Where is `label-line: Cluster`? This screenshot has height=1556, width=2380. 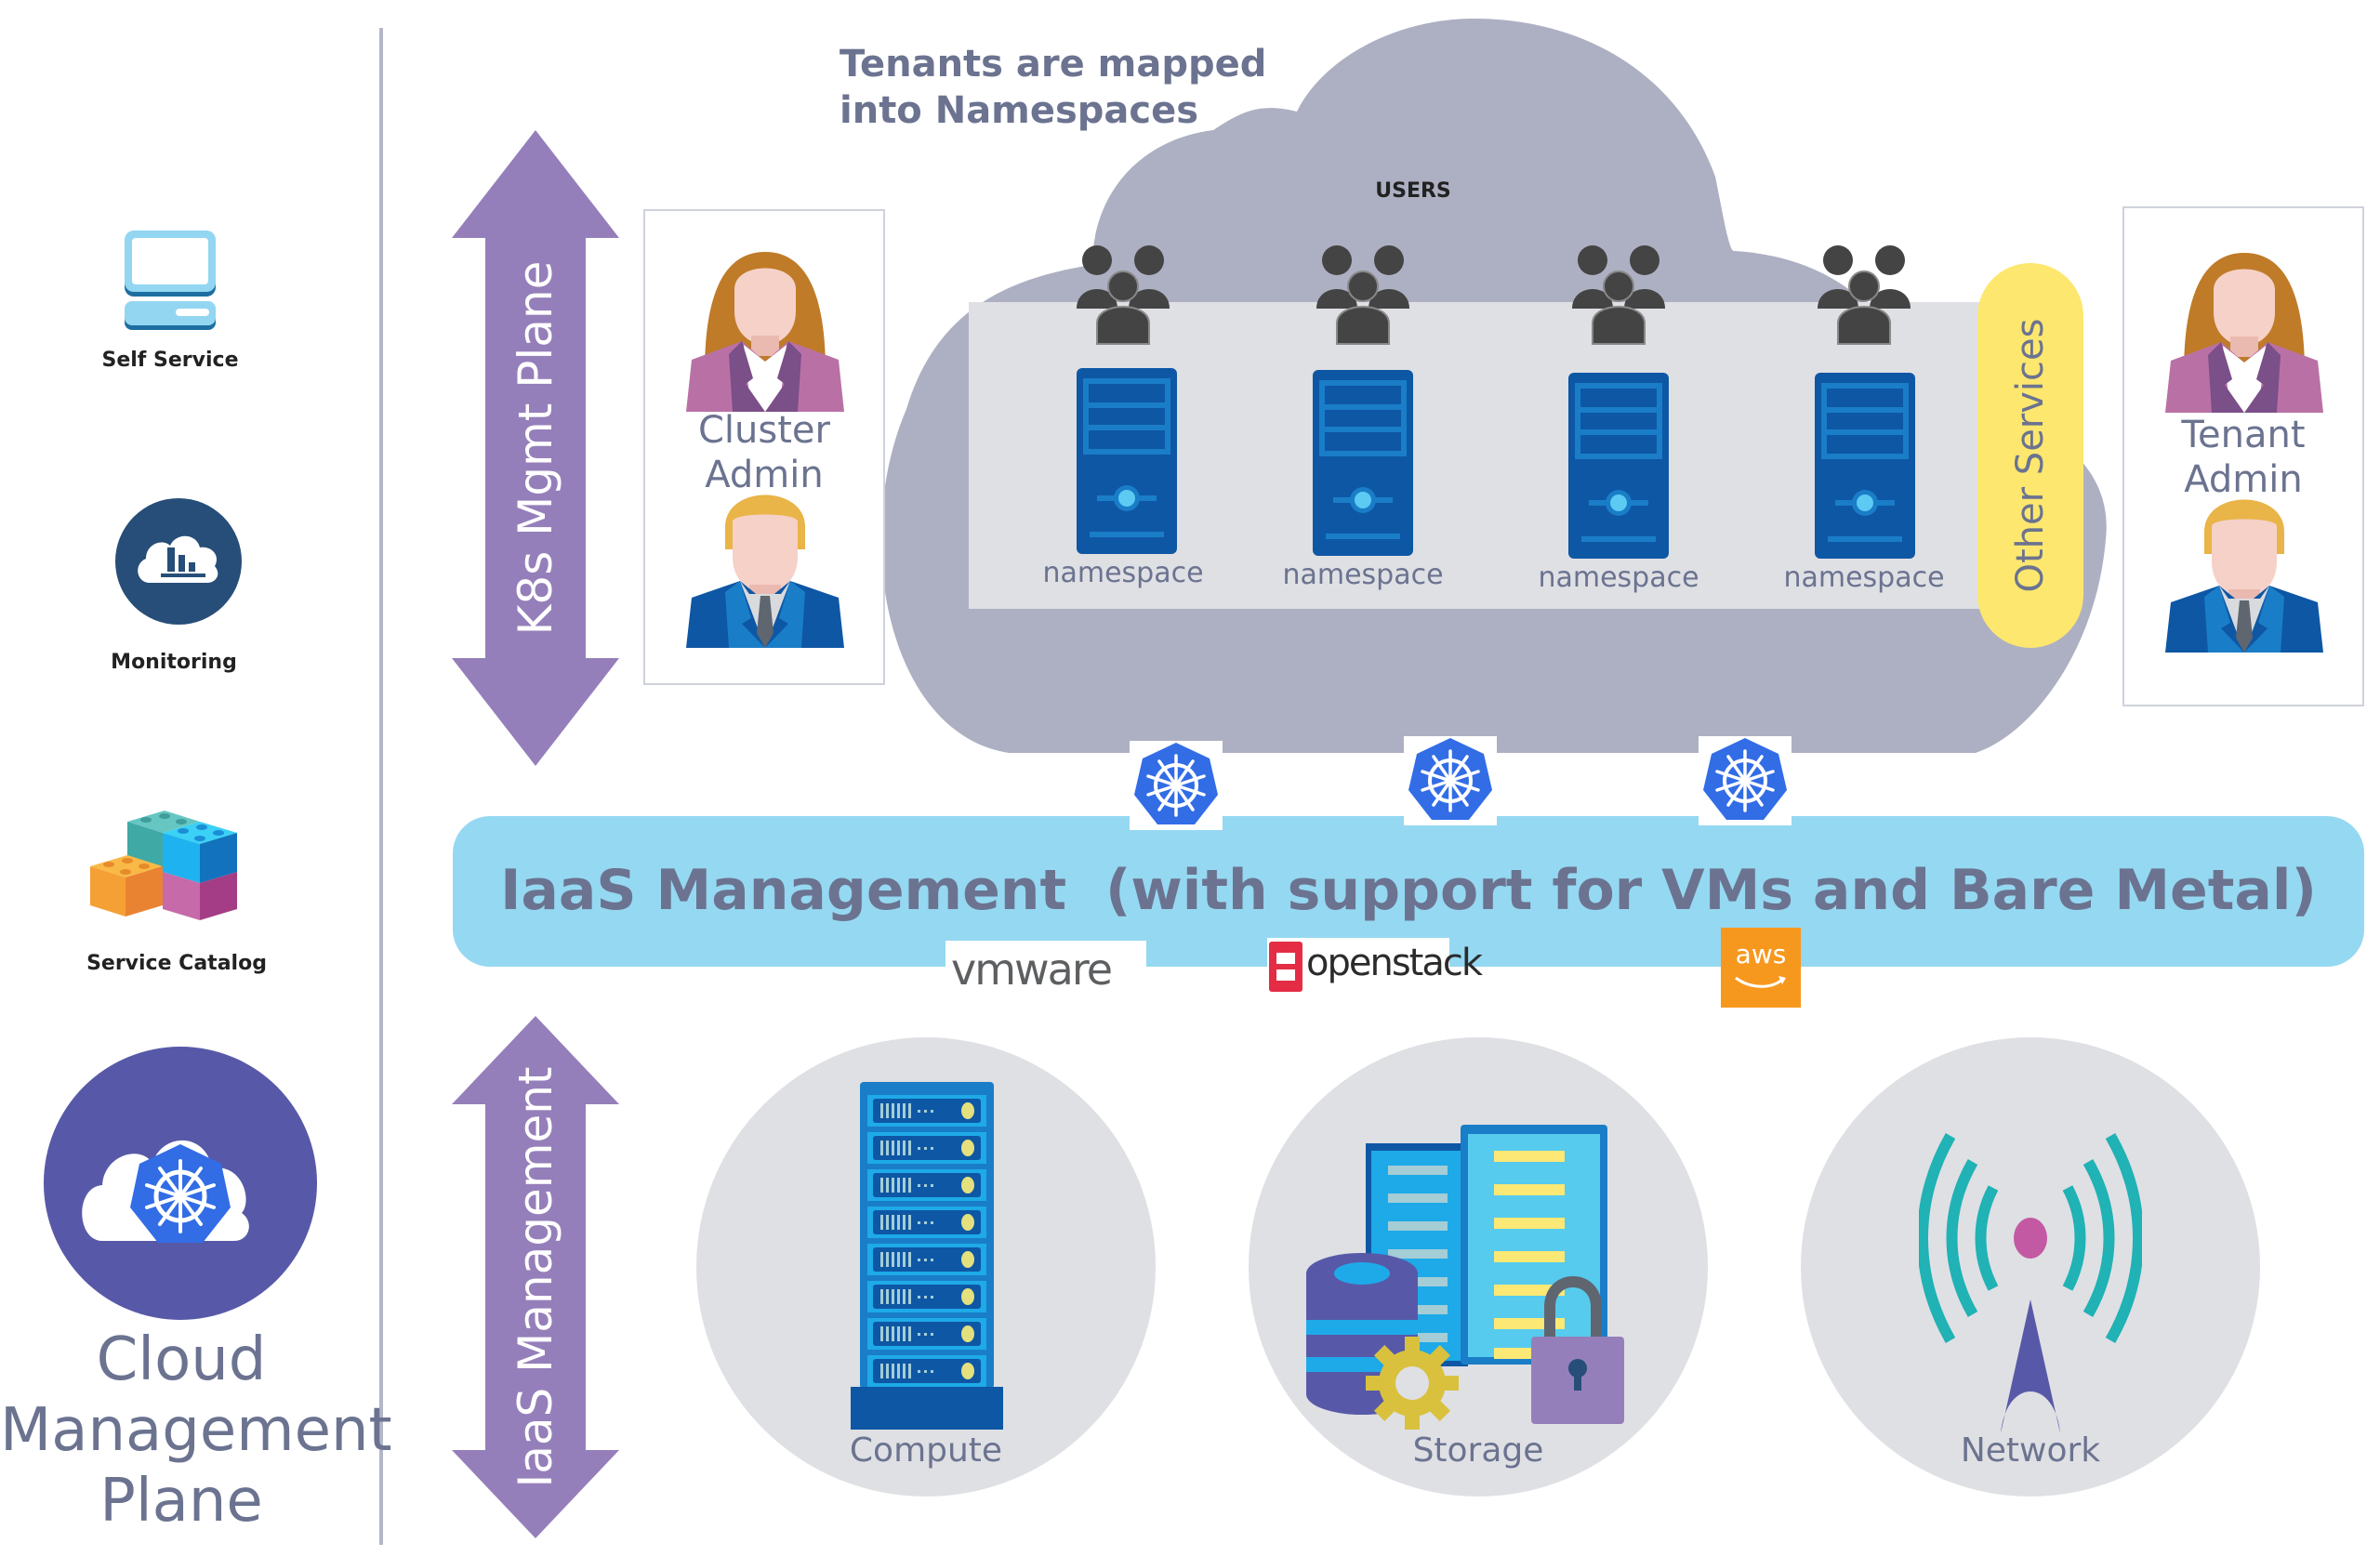
label-line: Cluster is located at coordinates (764, 430).